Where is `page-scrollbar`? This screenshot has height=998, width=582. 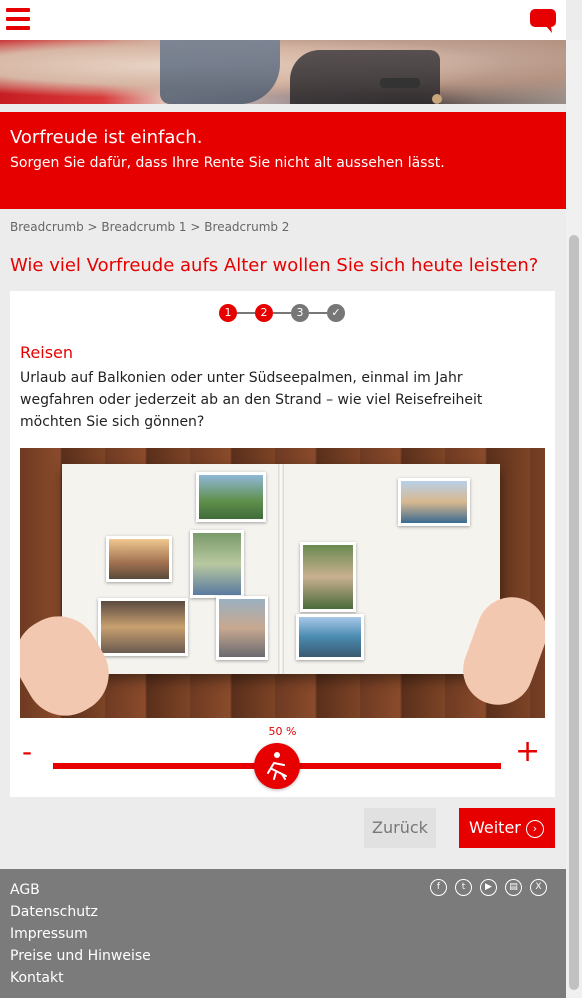
page-scrollbar is located at coordinates (574, 519).